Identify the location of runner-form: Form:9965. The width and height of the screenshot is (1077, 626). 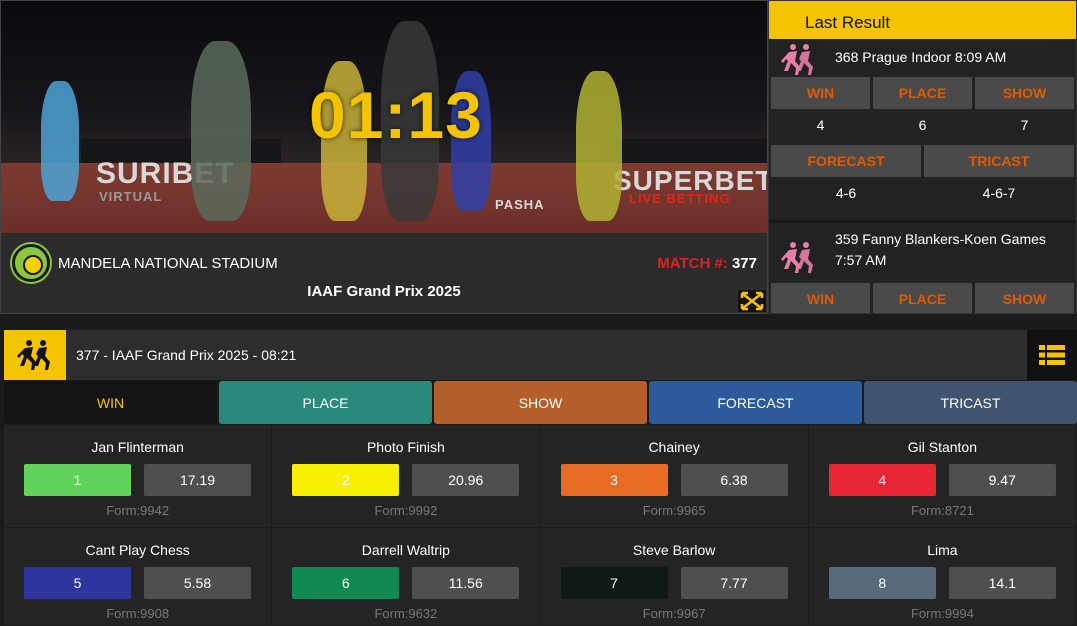
(674, 510).